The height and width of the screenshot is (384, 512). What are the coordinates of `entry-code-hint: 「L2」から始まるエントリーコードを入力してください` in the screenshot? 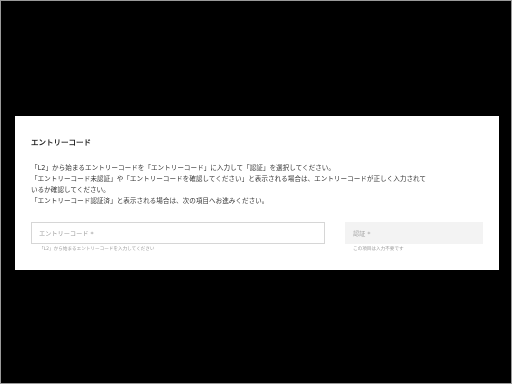 It's located at (97, 249).